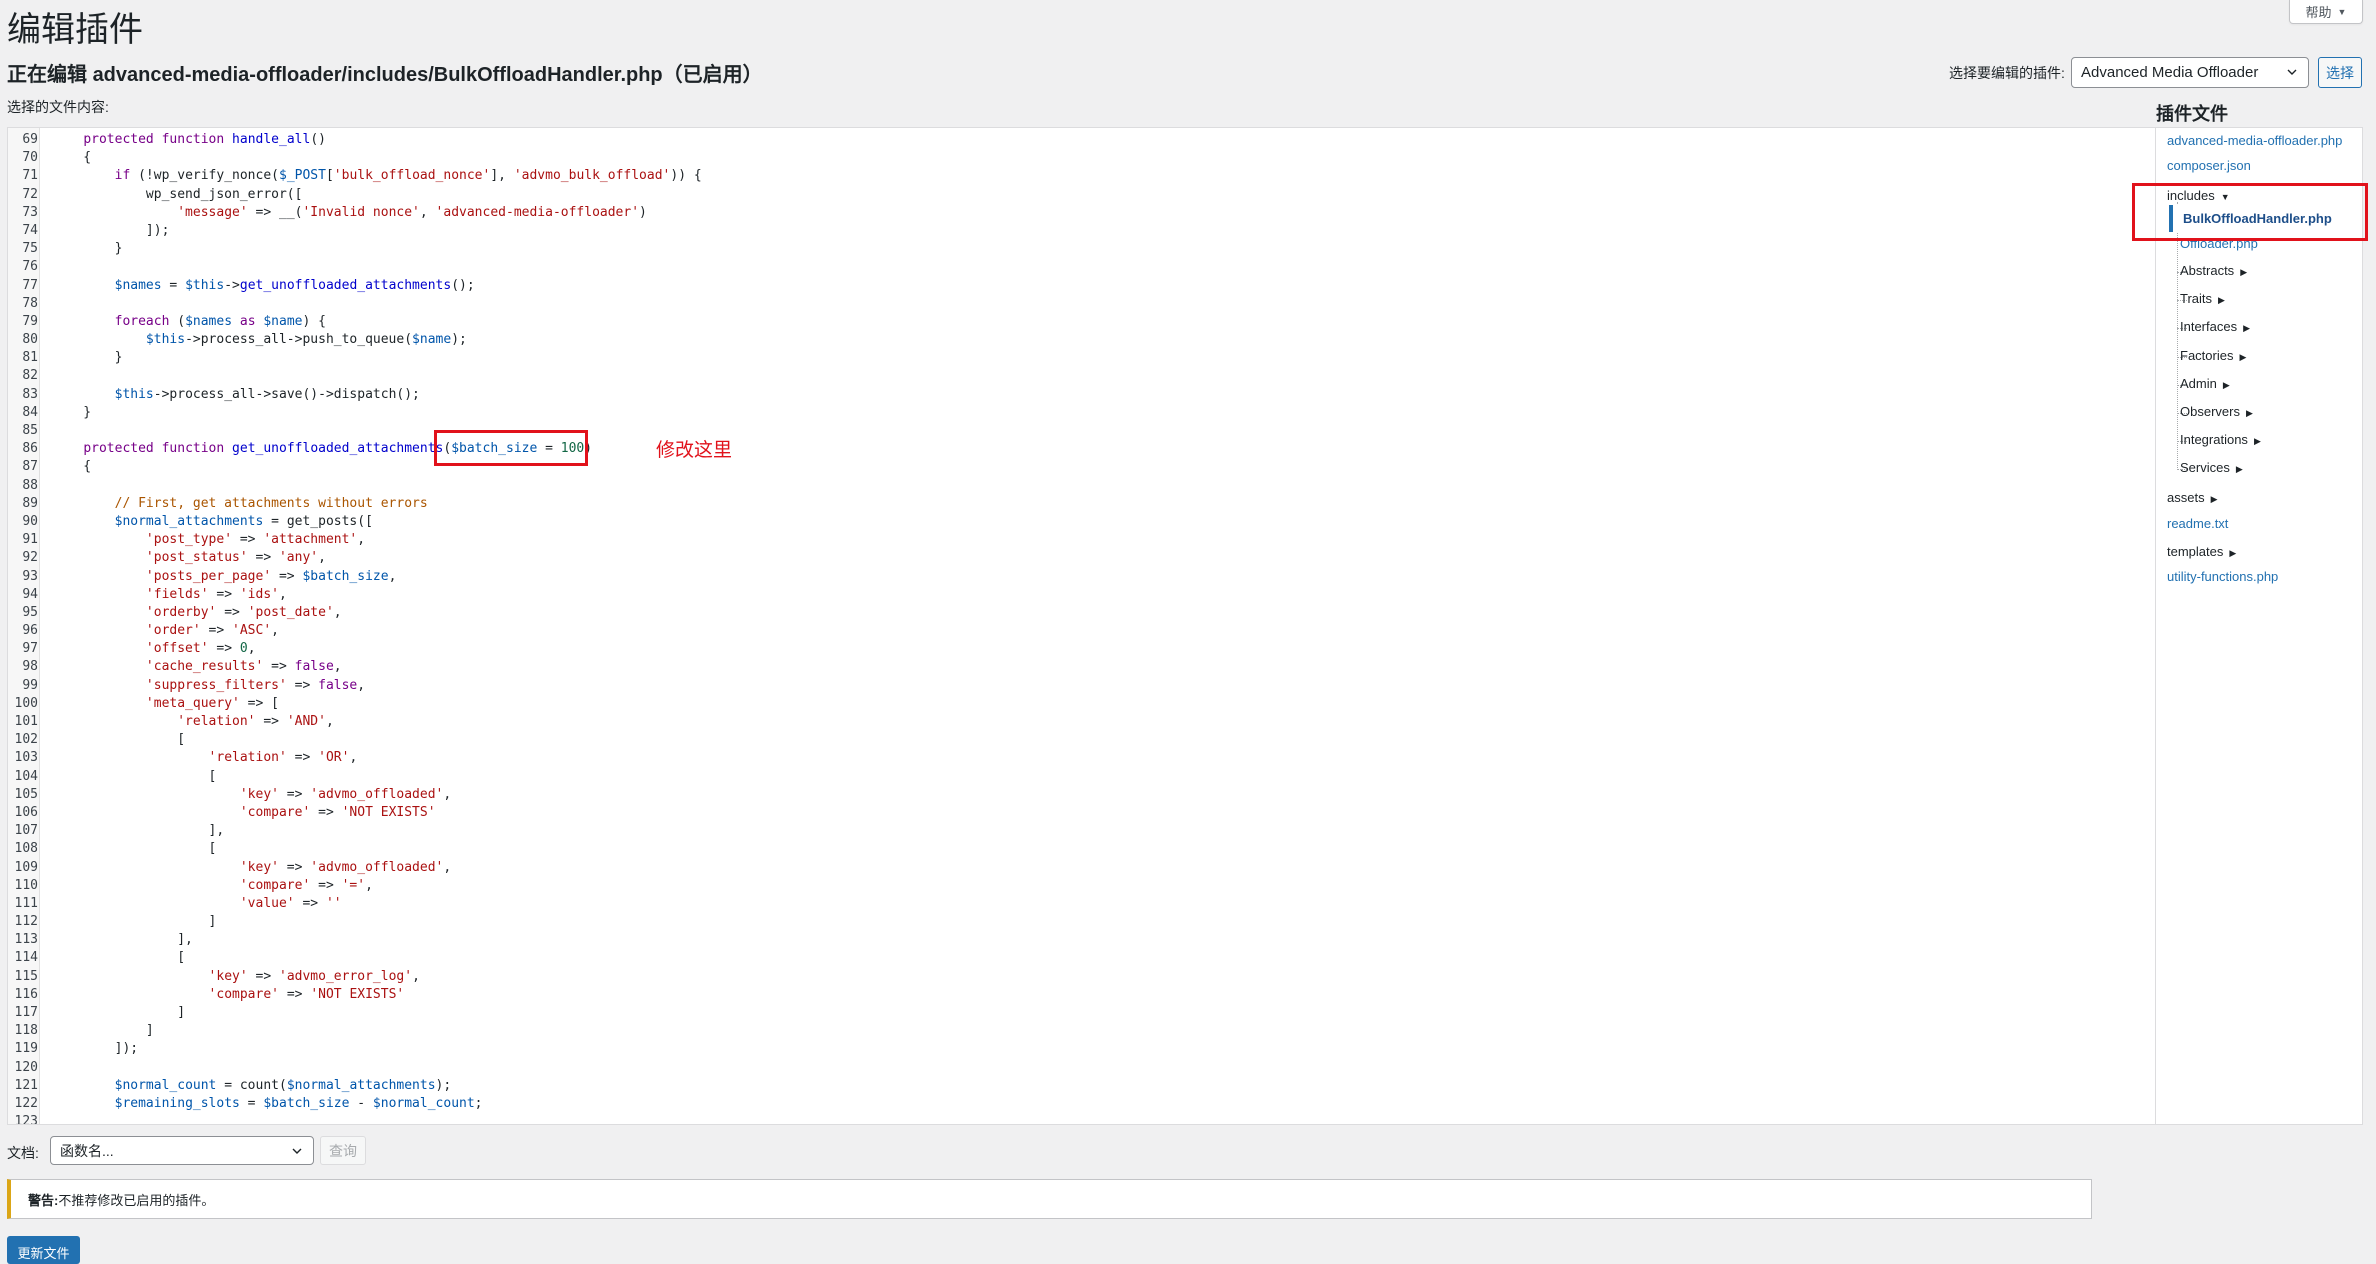 The height and width of the screenshot is (1264, 2376). I want to click on tree-folder-services: Services ▶, so click(2211, 467).